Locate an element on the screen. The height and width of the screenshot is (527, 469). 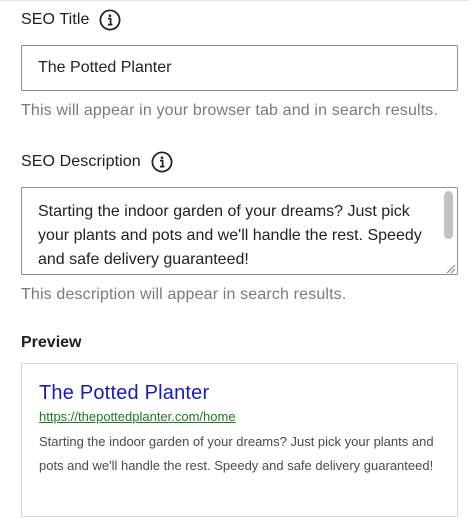
seo-title-label-row: SEO Title is located at coordinates (71, 20).